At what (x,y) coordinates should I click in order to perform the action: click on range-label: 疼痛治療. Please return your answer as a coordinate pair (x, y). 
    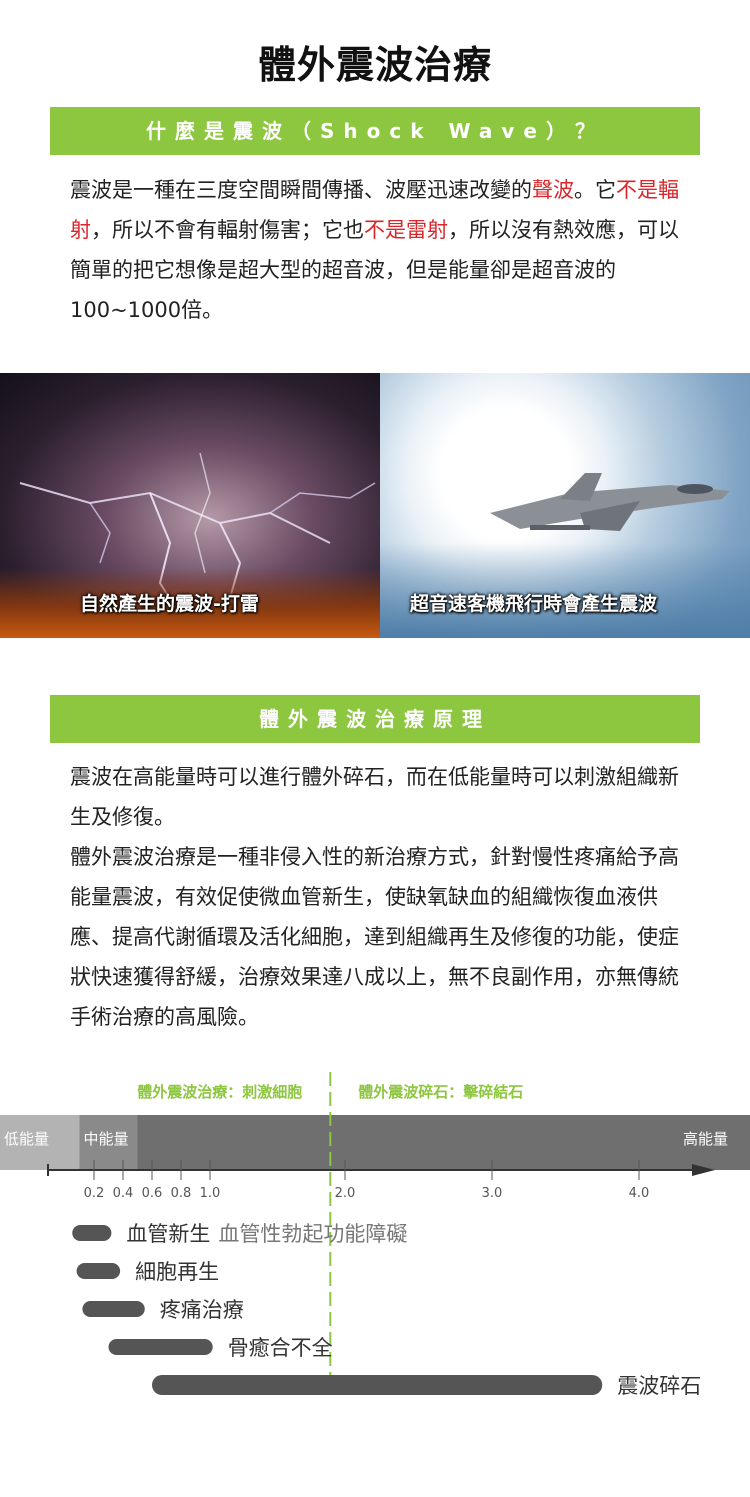
    Looking at the image, I should click on (202, 1310).